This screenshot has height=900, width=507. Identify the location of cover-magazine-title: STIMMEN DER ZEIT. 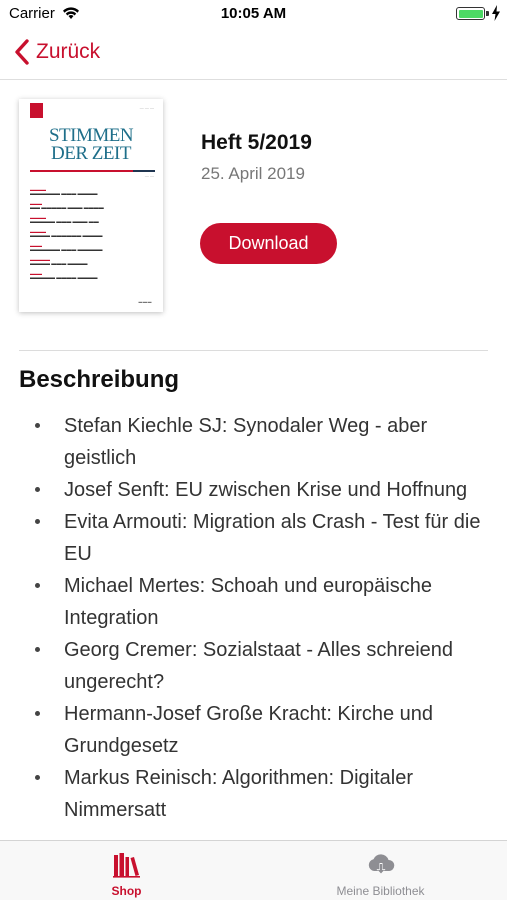
(91, 145).